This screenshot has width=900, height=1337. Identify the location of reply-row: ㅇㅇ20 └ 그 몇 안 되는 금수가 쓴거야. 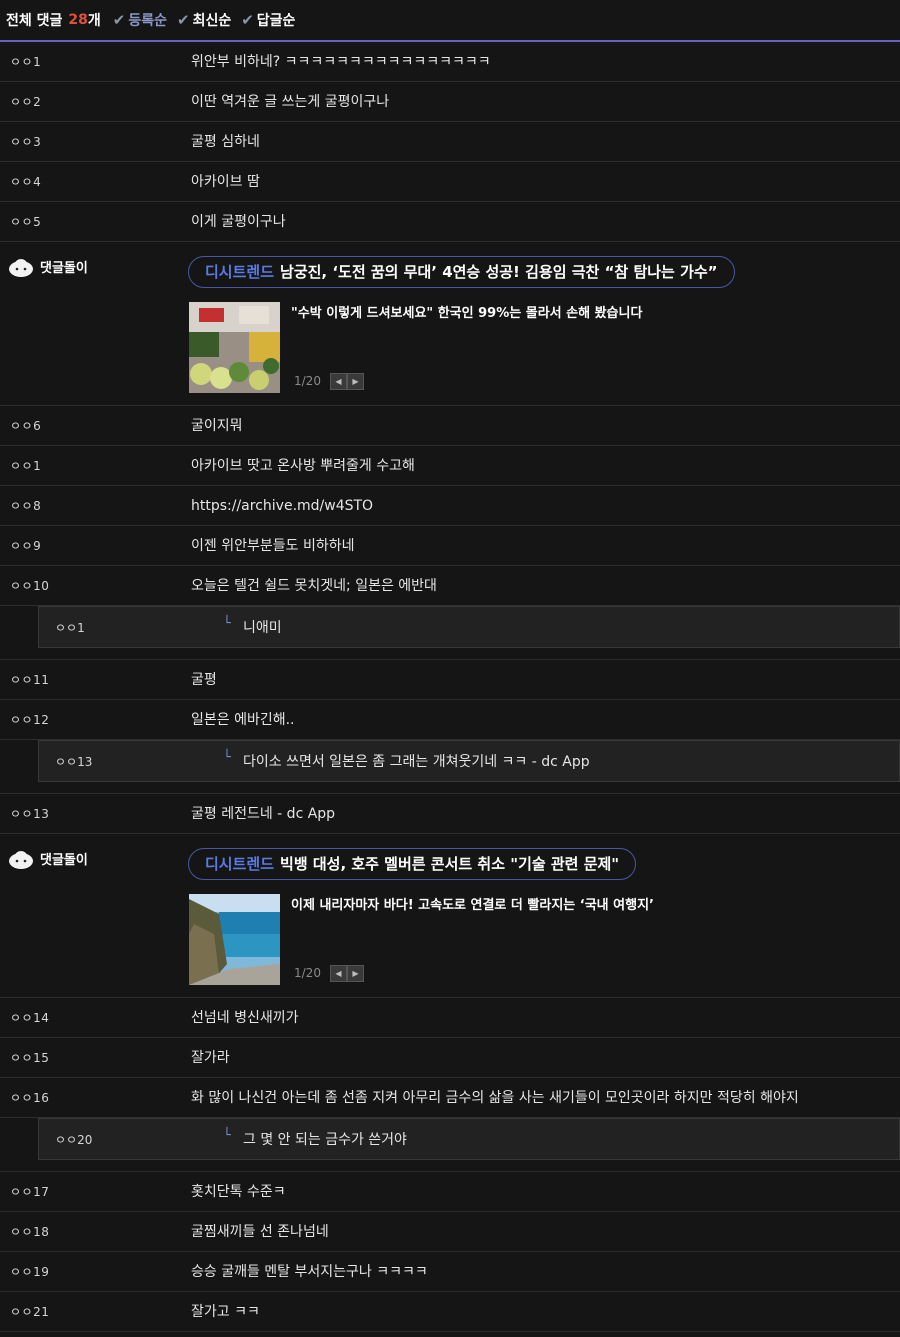
(450, 1145).